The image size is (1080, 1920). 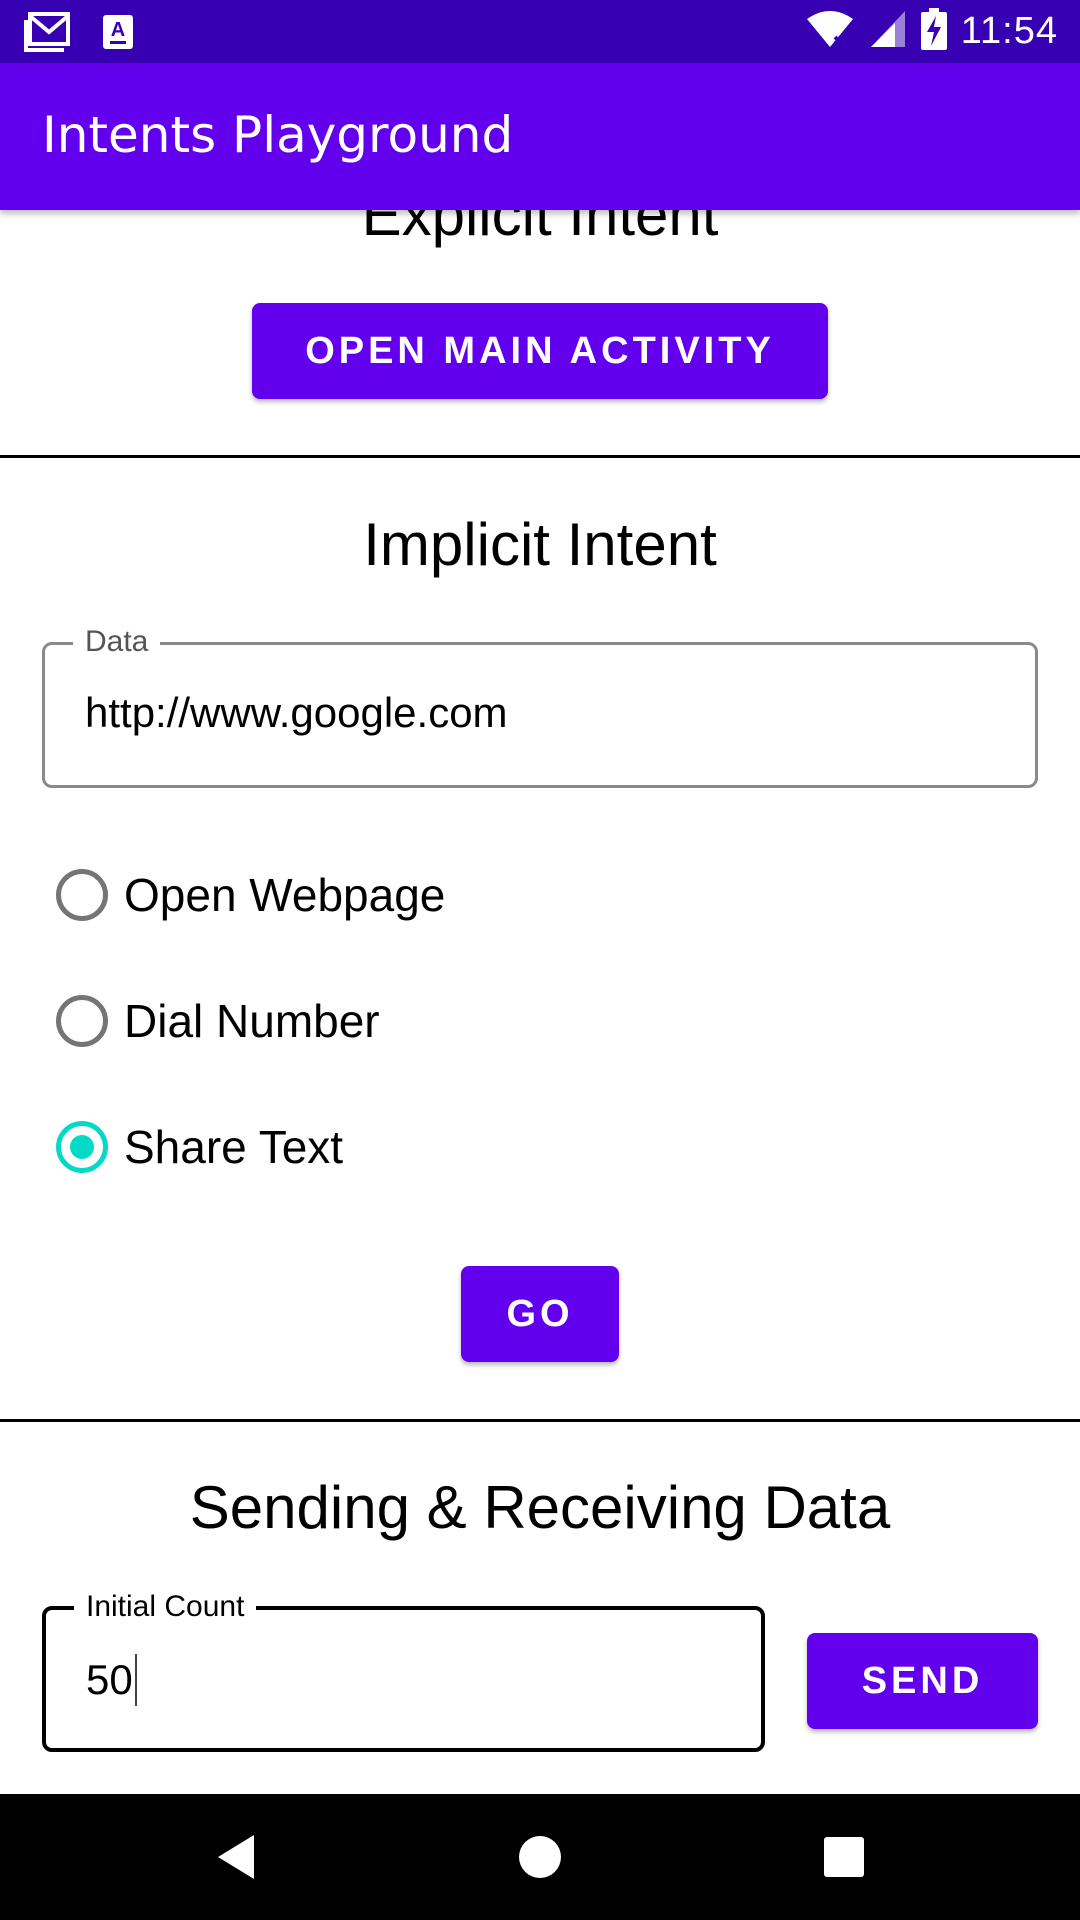 I want to click on initial-count-field: Initial Count 50, so click(x=403, y=1671).